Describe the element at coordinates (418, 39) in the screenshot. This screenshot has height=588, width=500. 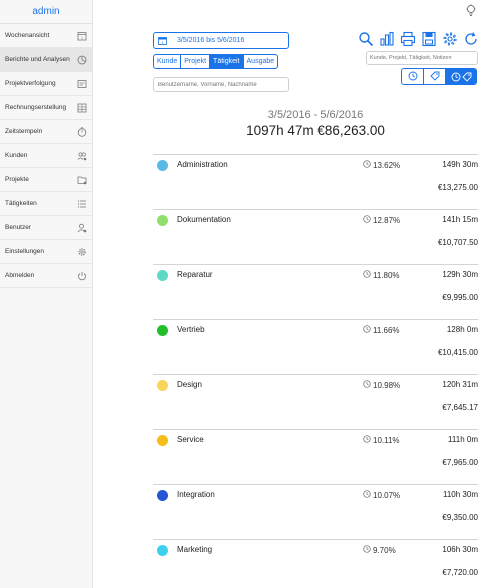
I see `toolbar` at that location.